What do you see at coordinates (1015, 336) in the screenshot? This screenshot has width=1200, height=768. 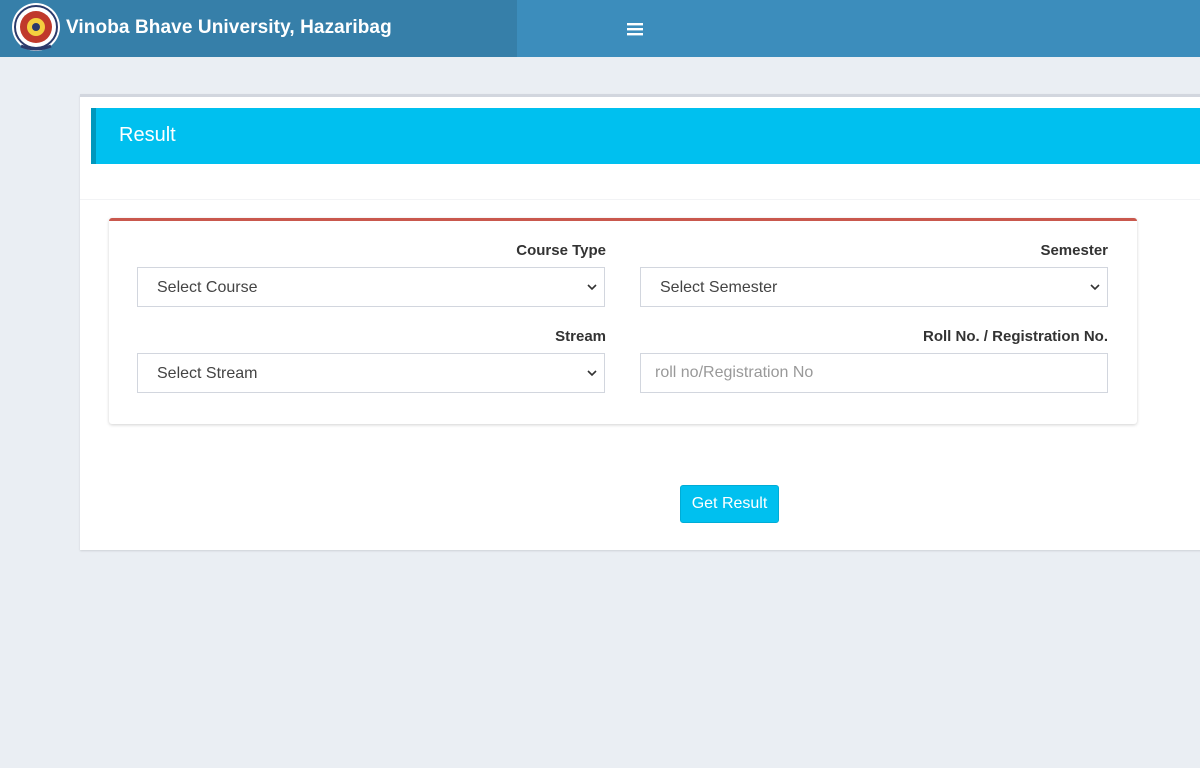 I see `roll-no-label: Roll No. / Registration No.` at bounding box center [1015, 336].